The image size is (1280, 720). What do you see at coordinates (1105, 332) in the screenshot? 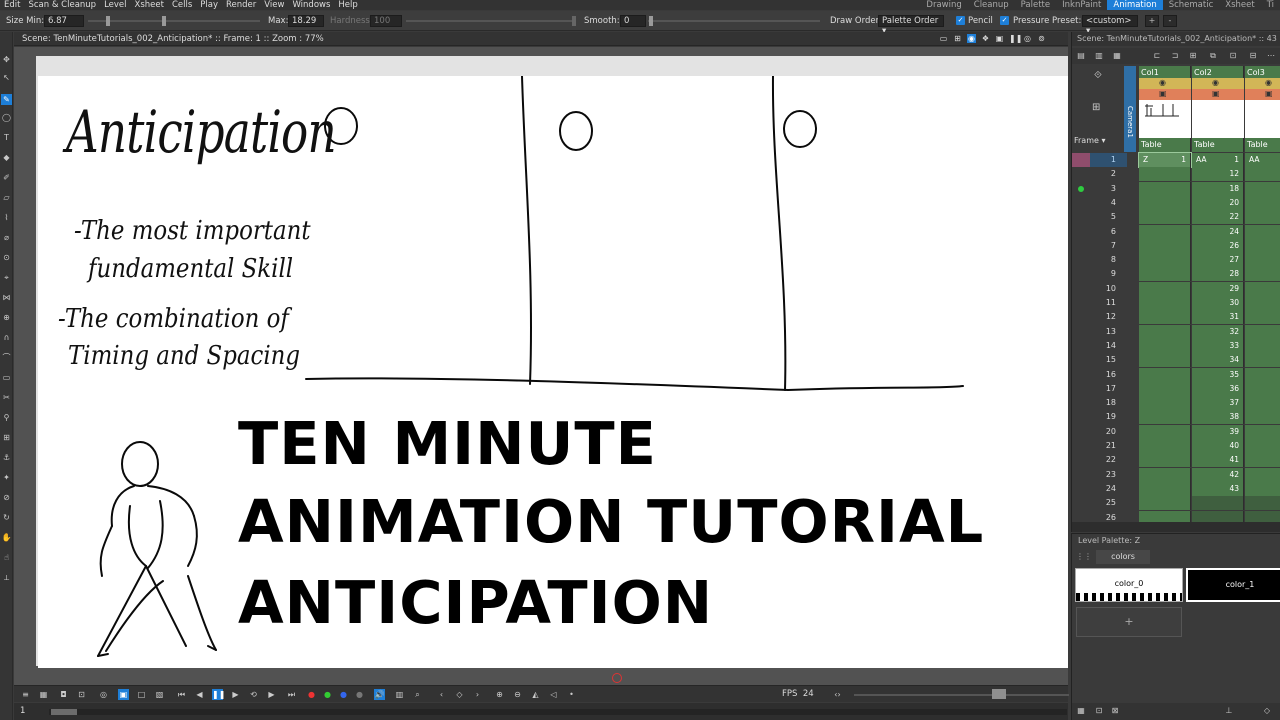
I see `frame-number: 13` at bounding box center [1105, 332].